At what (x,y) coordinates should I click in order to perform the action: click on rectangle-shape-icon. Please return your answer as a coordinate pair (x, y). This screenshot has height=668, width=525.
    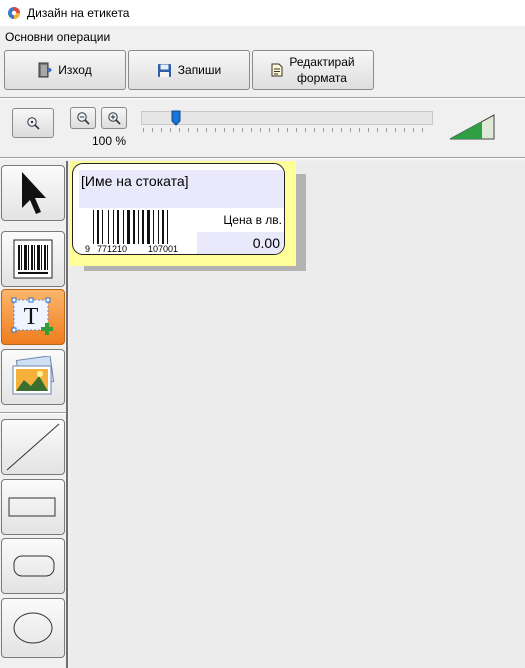
    Looking at the image, I should click on (32, 507).